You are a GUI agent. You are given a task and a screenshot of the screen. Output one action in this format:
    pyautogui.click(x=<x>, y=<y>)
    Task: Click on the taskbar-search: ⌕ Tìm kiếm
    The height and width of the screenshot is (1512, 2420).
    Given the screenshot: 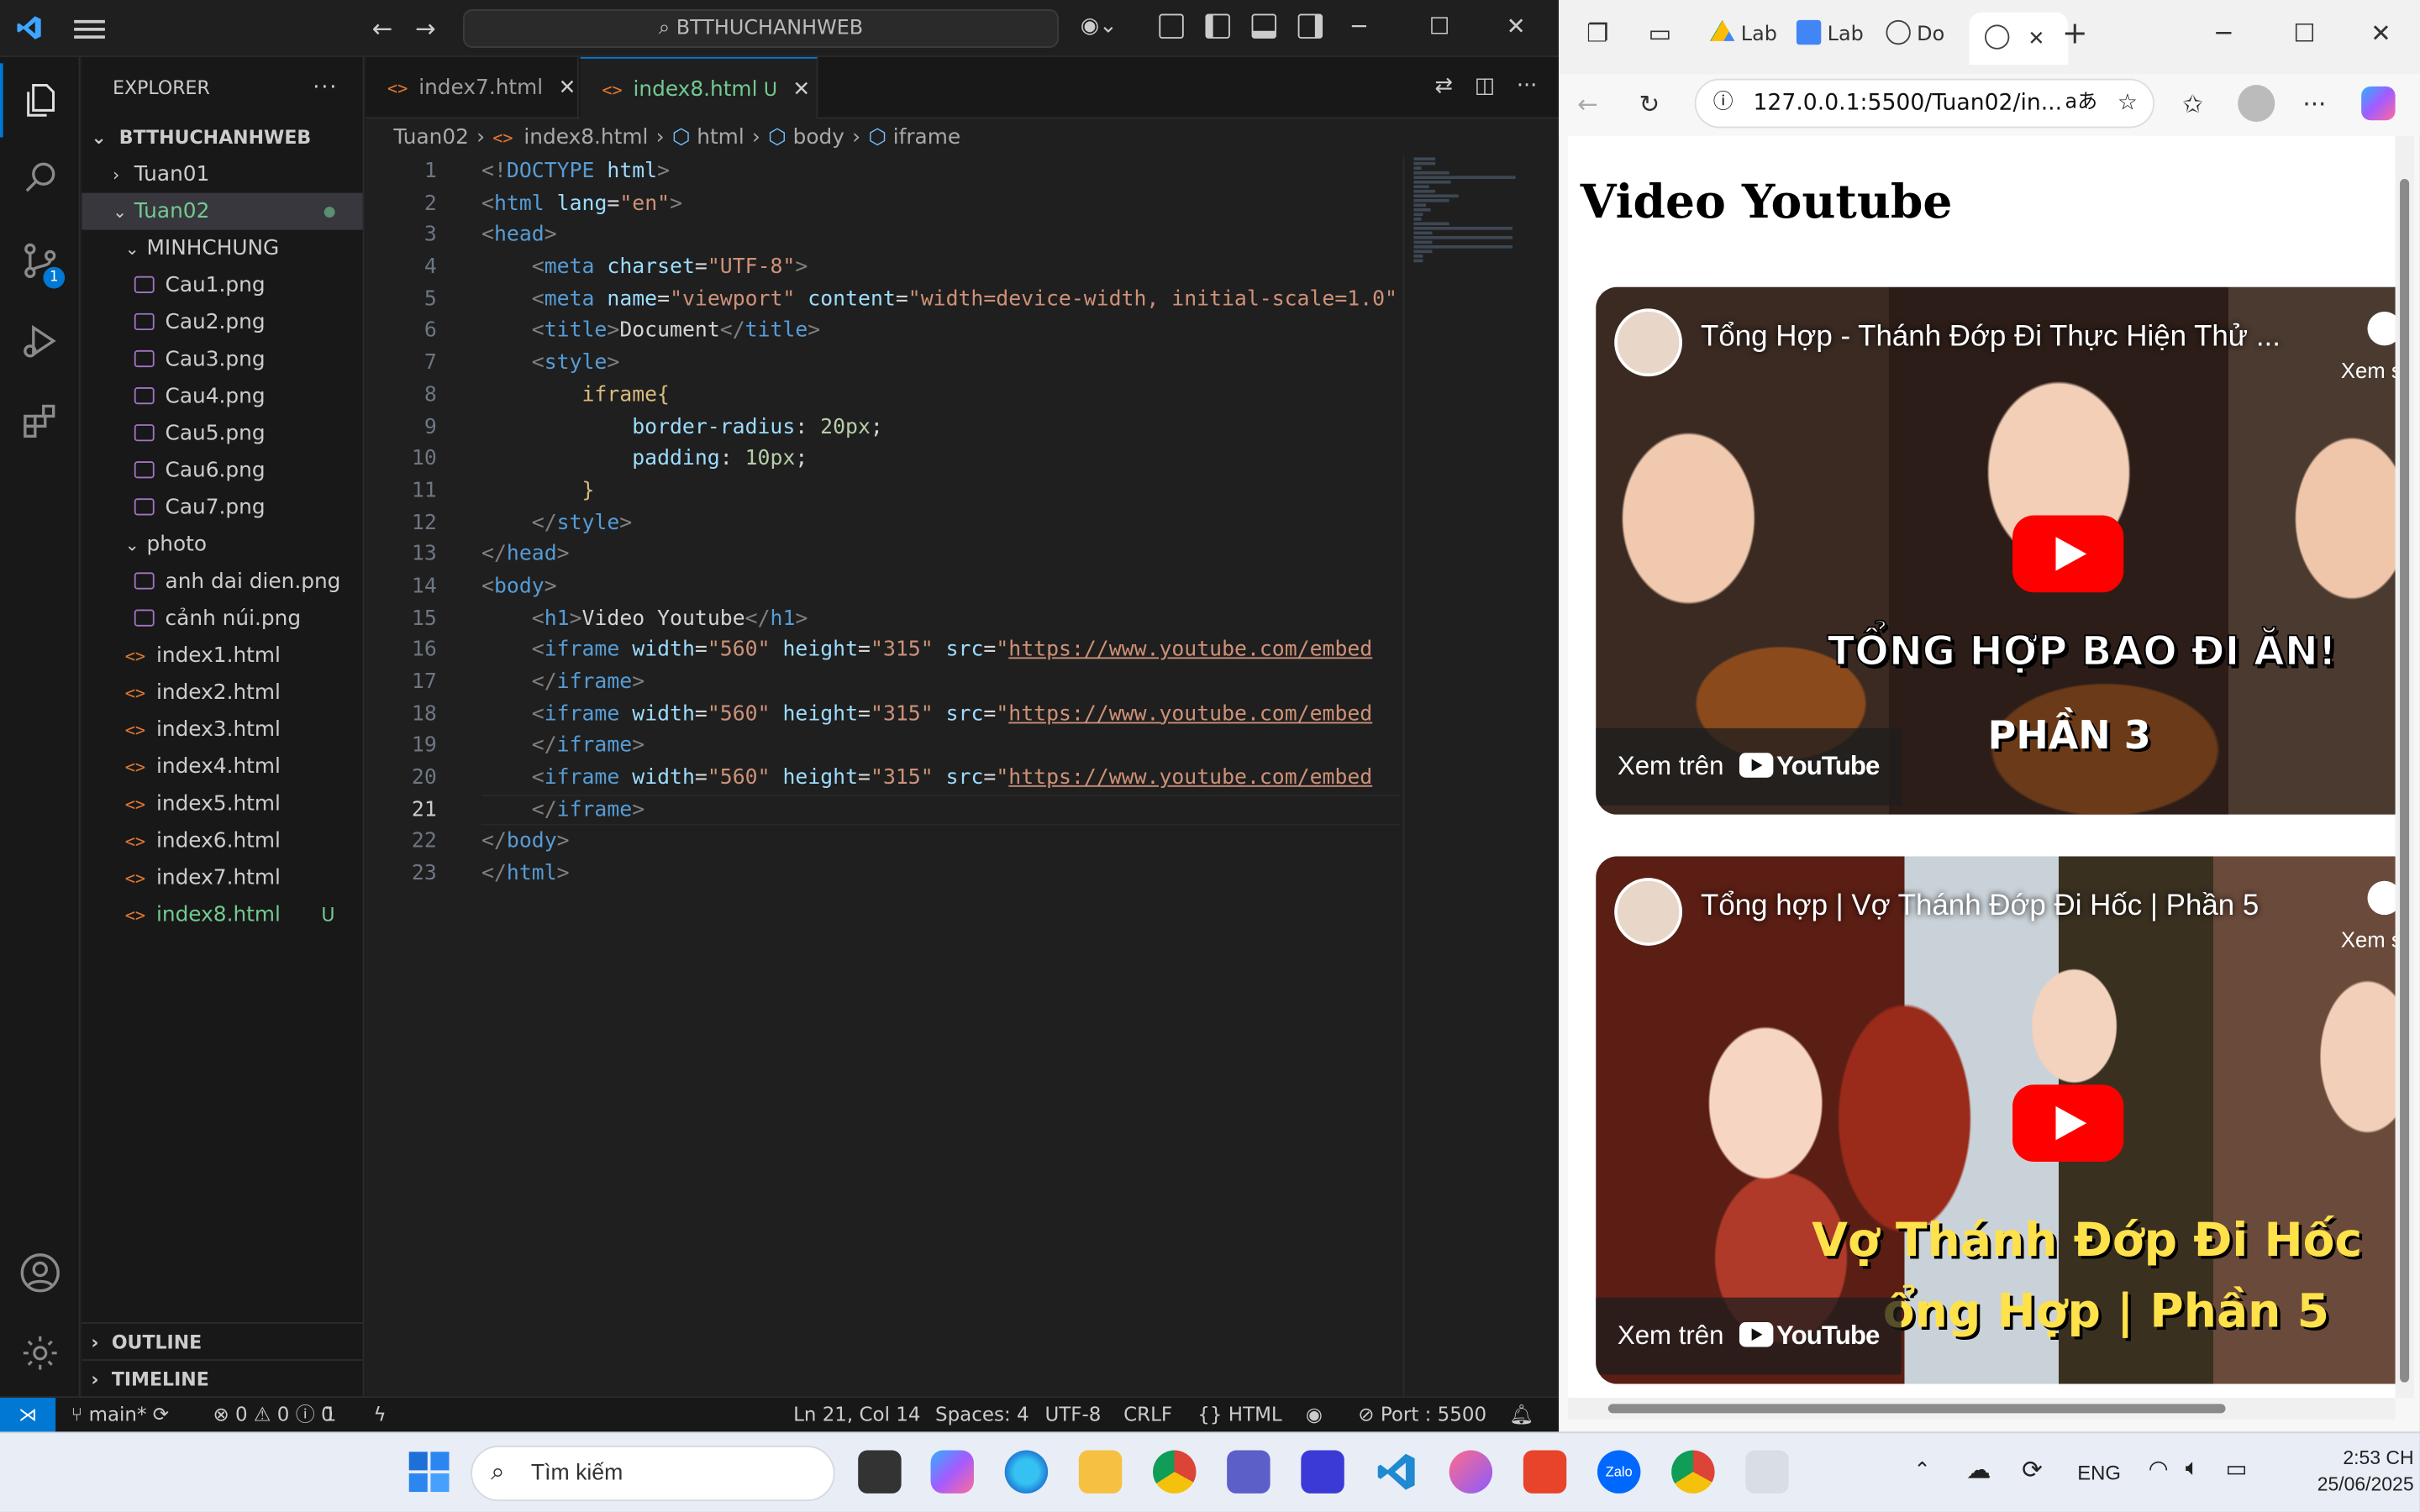 What is the action you would take?
    pyautogui.click(x=653, y=1473)
    